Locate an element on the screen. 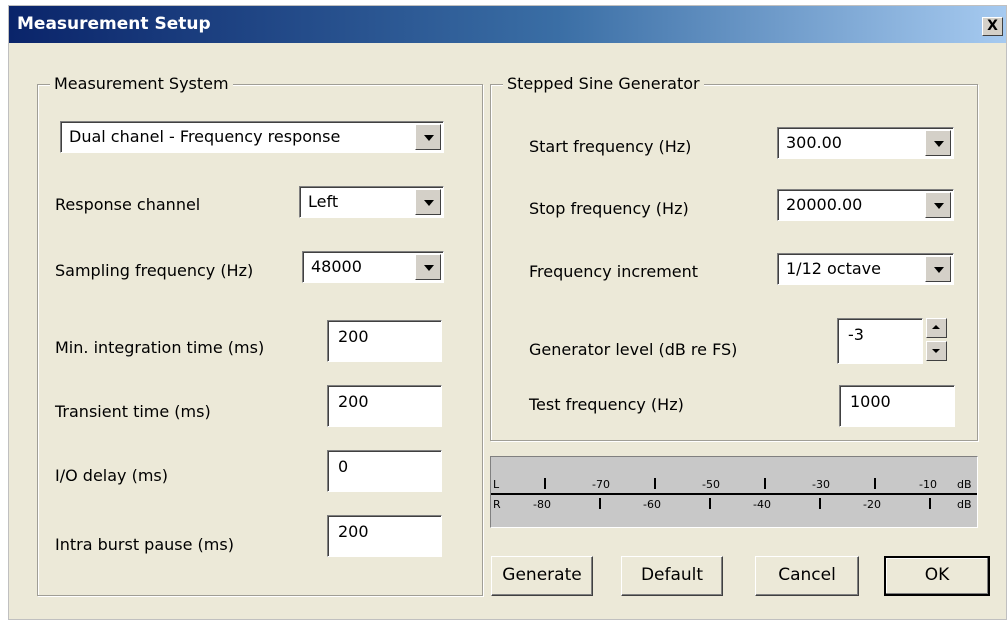 The height and width of the screenshot is (620, 1007). meter-left-channel-label: L is located at coordinates (496, 484).